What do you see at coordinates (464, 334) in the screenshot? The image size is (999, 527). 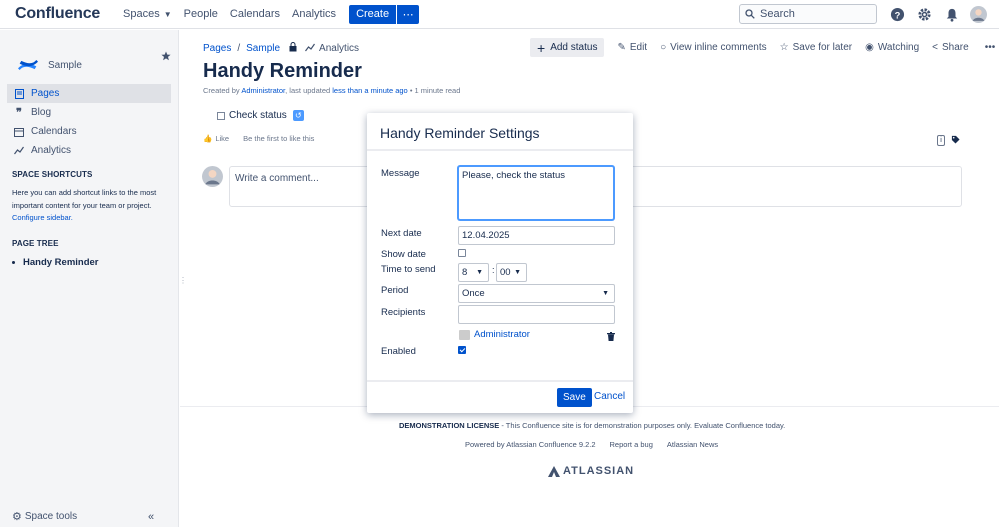 I see `recipient-avatar` at bounding box center [464, 334].